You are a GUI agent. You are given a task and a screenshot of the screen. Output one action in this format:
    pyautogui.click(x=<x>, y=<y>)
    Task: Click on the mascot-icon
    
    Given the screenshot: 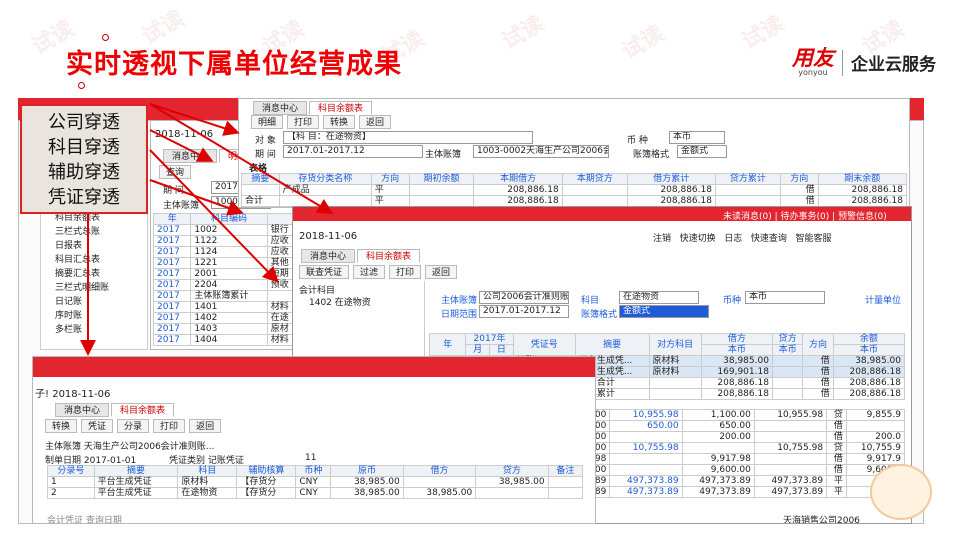 What is the action you would take?
    pyautogui.click(x=901, y=492)
    